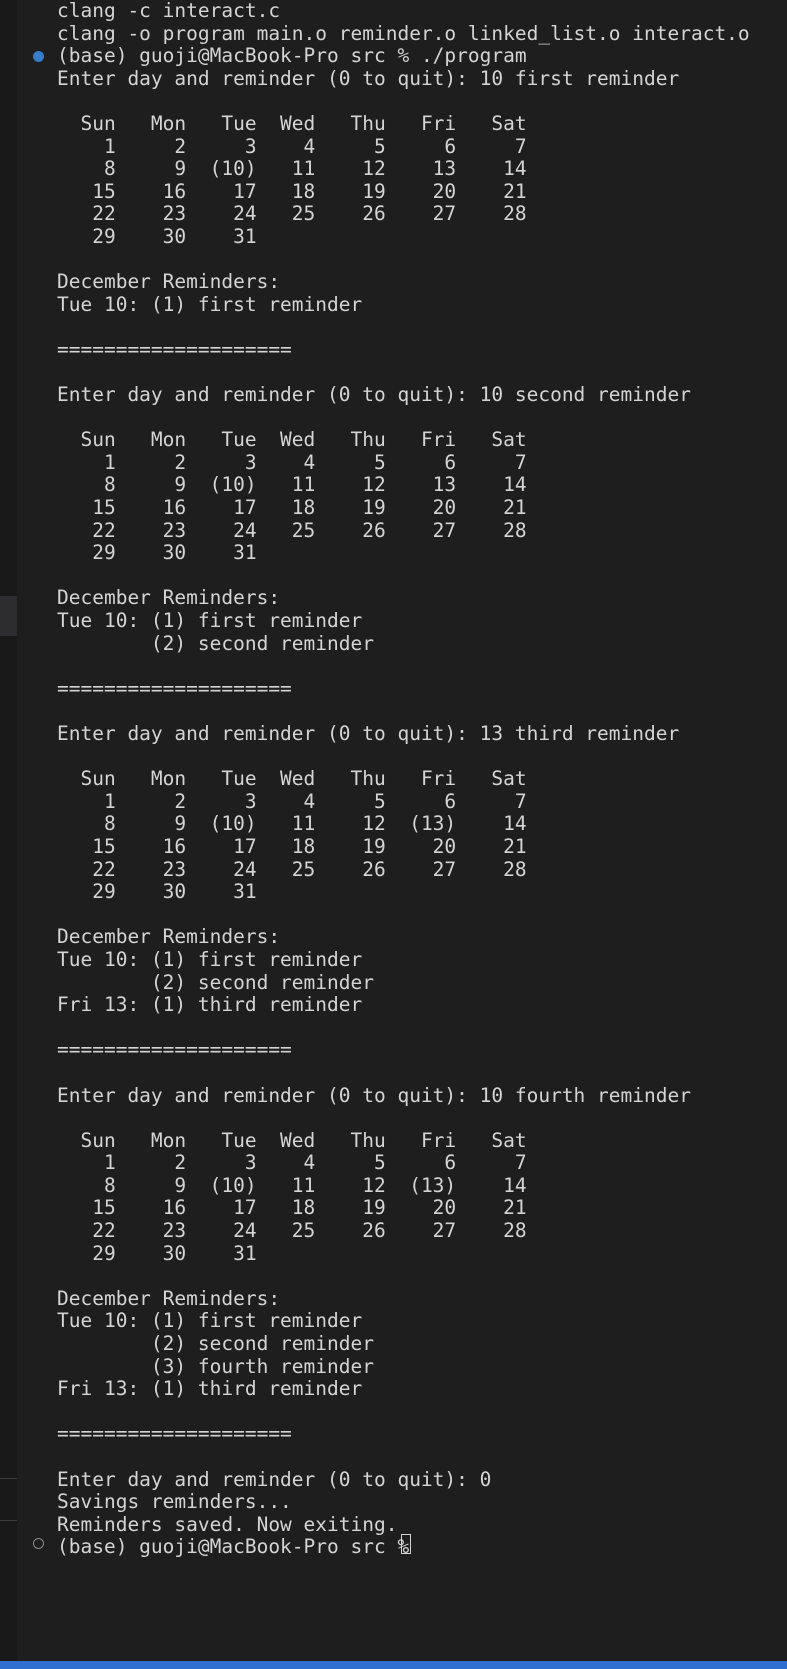 The width and height of the screenshot is (787, 1669). I want to click on terminal-cursor, so click(406, 1544).